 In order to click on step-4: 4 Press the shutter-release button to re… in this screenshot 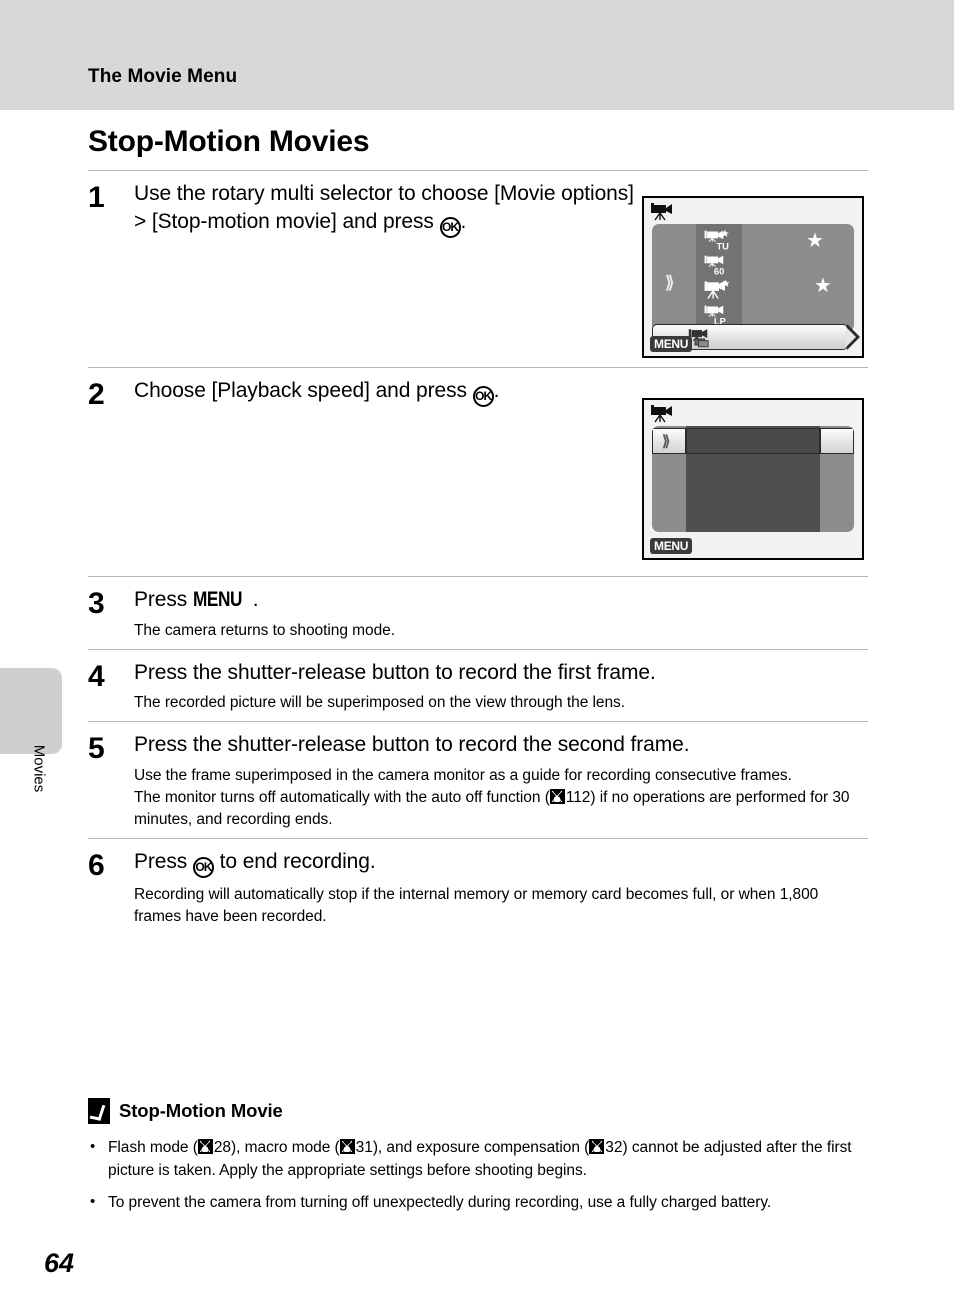, I will do `click(478, 686)`.